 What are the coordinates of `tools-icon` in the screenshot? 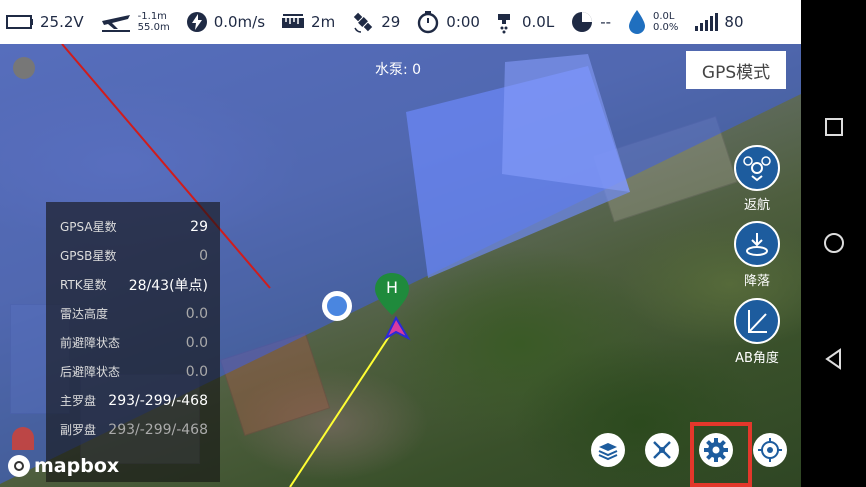 It's located at (662, 450).